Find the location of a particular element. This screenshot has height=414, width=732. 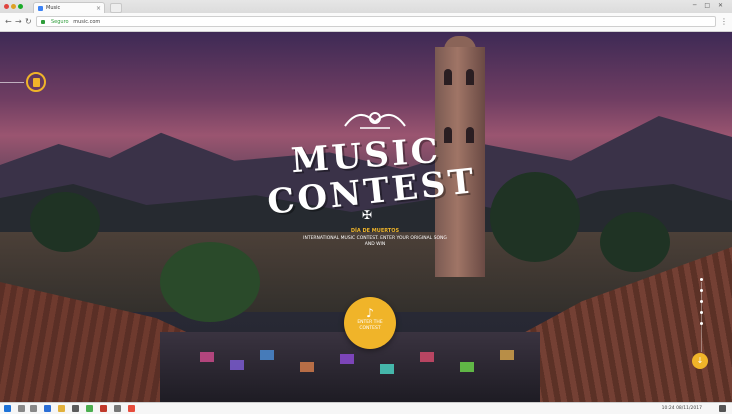

forward-button: → is located at coordinates (18, 22).